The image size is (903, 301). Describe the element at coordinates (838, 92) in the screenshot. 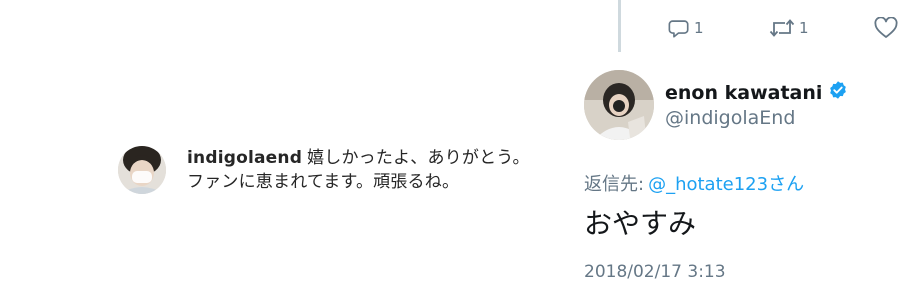

I see `verified-badge-icon` at that location.